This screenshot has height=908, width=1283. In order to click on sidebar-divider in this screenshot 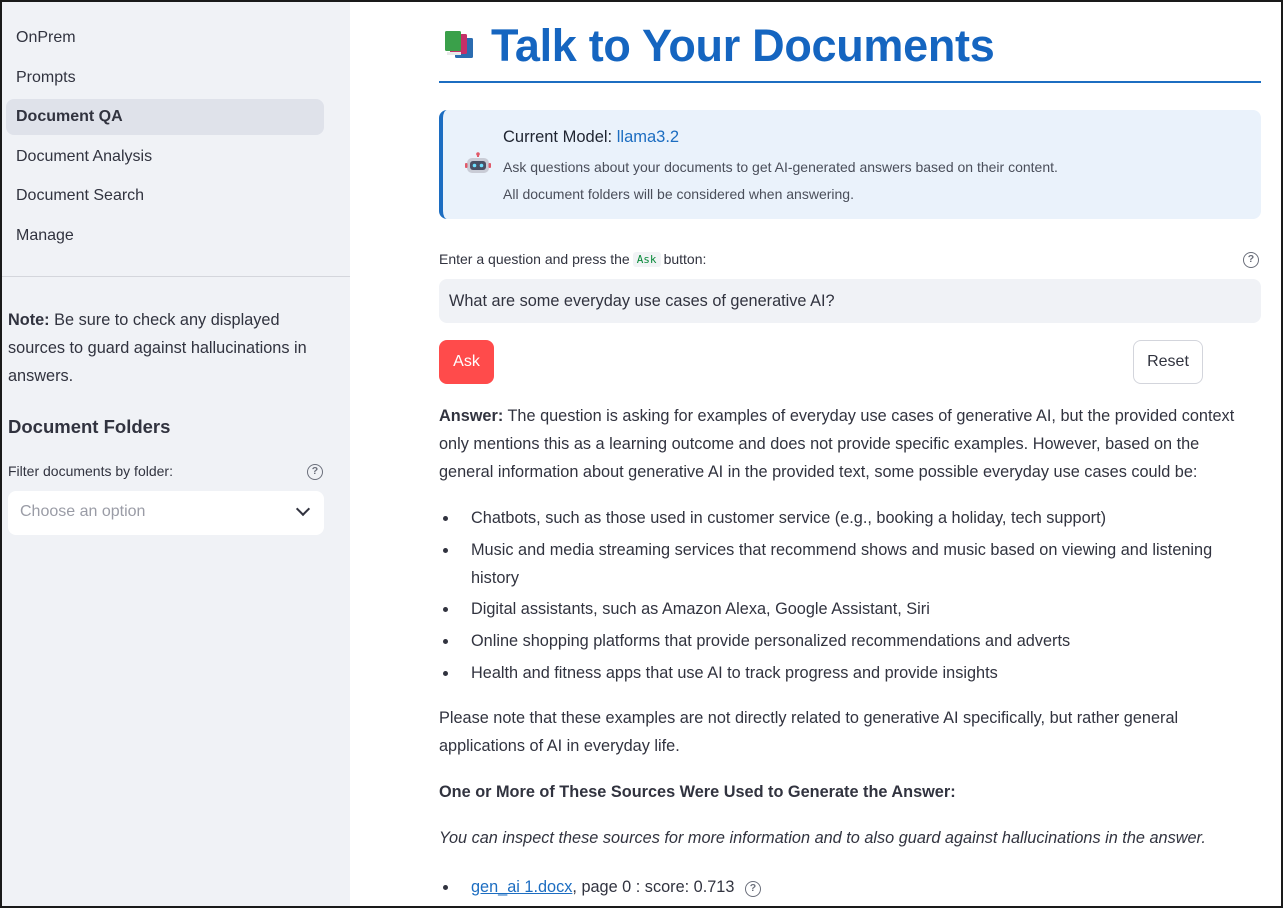, I will do `click(176, 276)`.